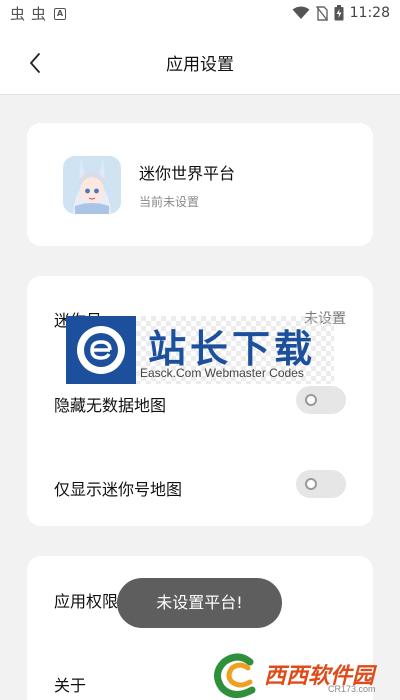 The image size is (400, 700). What do you see at coordinates (222, 373) in the screenshot?
I see `watermark-en-text: Easck.Com Webmaster Codes` at bounding box center [222, 373].